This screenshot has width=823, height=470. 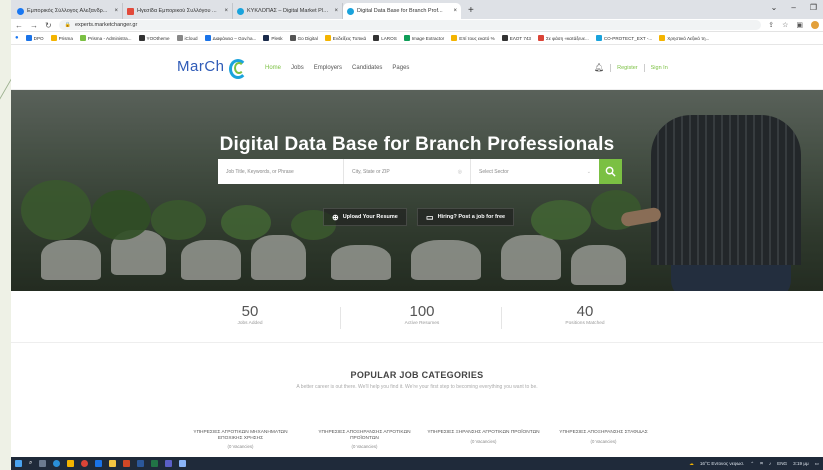 I want to click on upload-resume-button: ⊕ Upload Your Resume, so click(x=365, y=217).